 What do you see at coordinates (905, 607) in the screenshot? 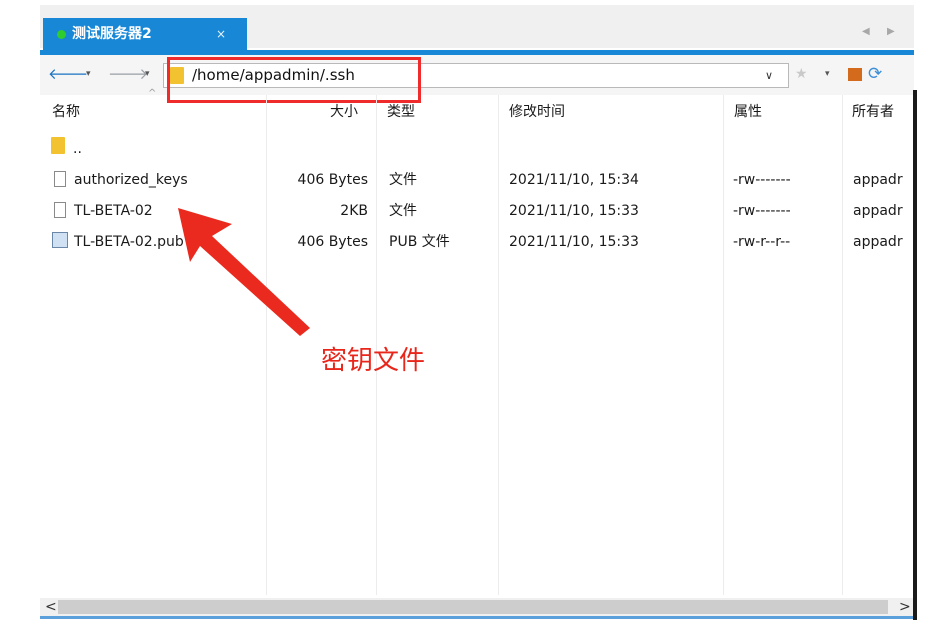
I see `scroll-right-icon: >` at bounding box center [905, 607].